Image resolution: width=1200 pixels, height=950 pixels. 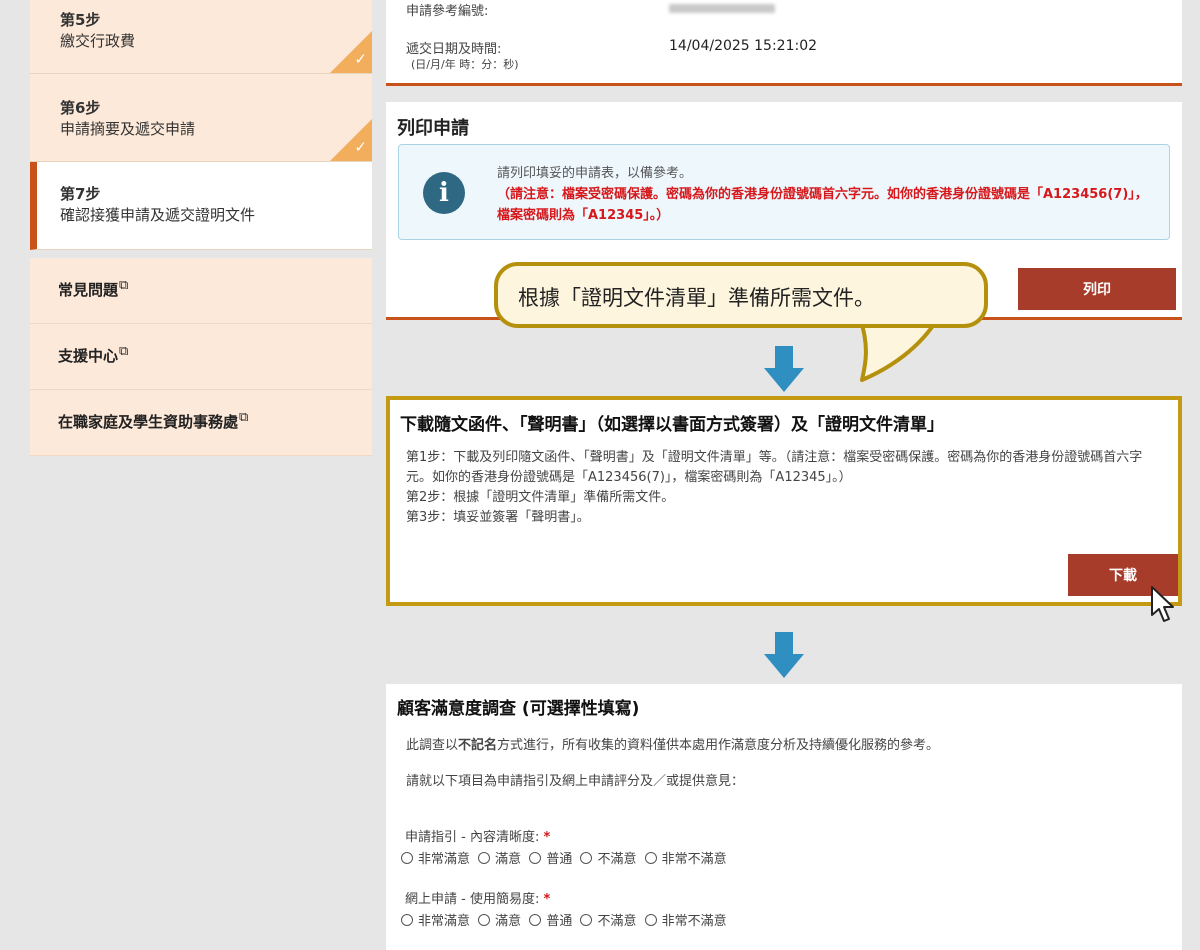 I want to click on step-instruction-3: 第3步：填妥並簽署「聲明書」。, so click(x=498, y=517).